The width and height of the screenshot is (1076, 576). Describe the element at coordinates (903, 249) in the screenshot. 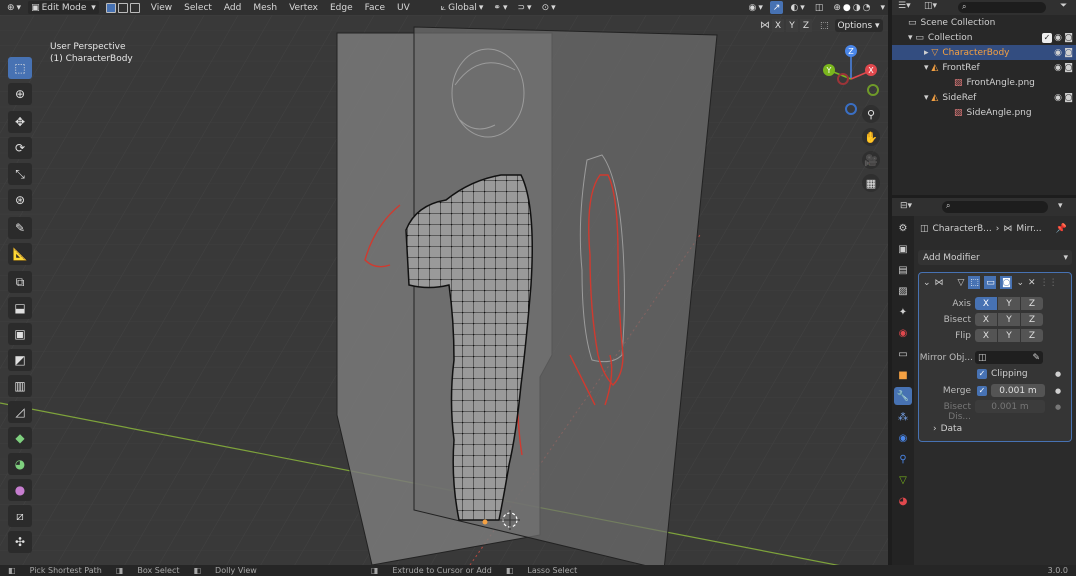

I see `render-tab-icon: ▣` at that location.